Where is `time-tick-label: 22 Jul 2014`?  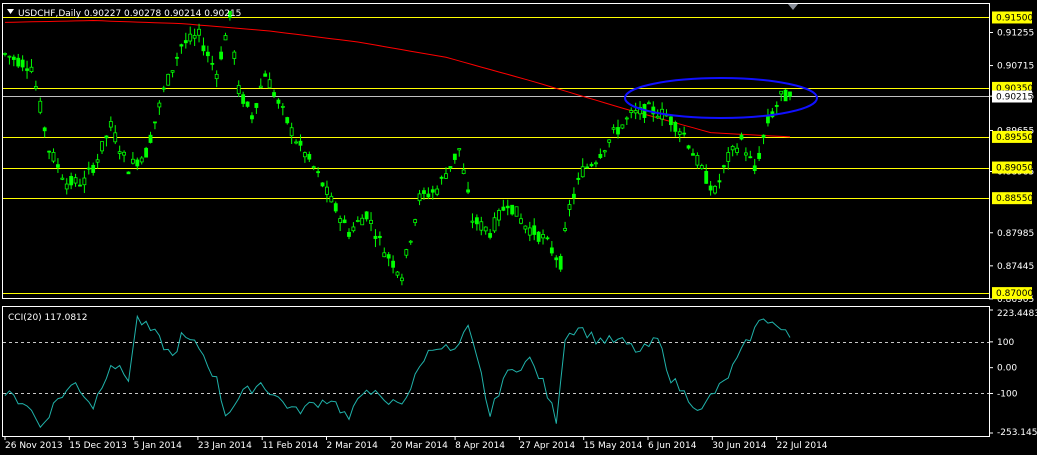 time-tick-label: 22 Jul 2014 is located at coordinates (802, 446).